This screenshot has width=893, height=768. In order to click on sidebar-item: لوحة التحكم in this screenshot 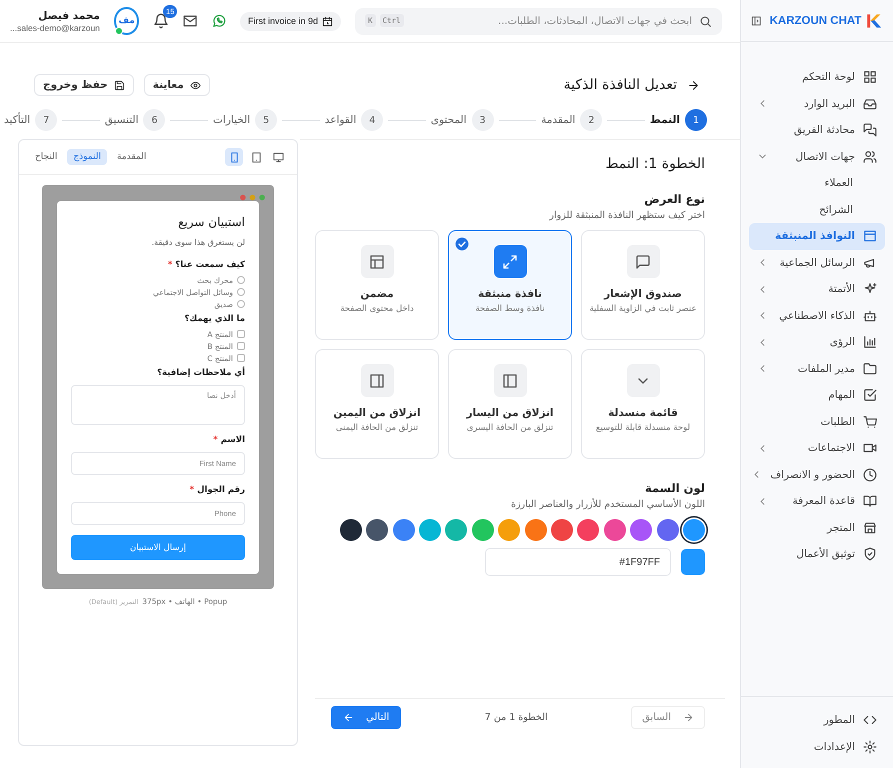, I will do `click(817, 77)`.